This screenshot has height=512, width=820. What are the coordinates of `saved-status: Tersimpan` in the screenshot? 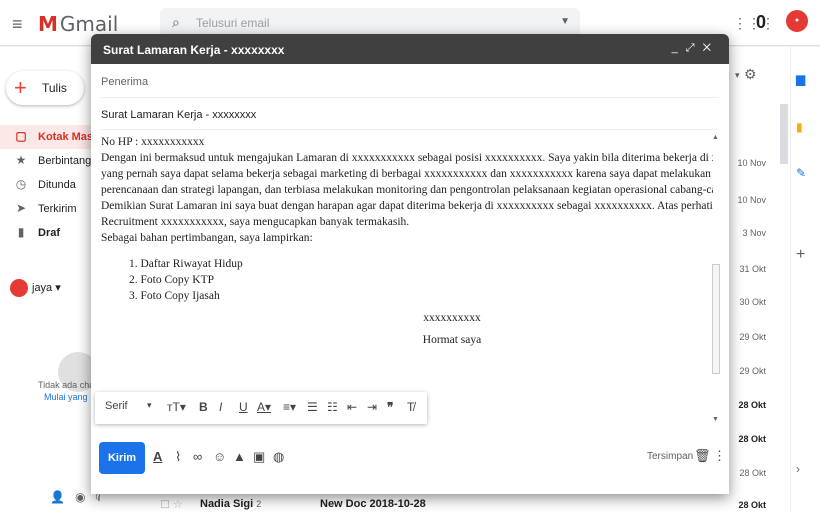 It's located at (670, 456).